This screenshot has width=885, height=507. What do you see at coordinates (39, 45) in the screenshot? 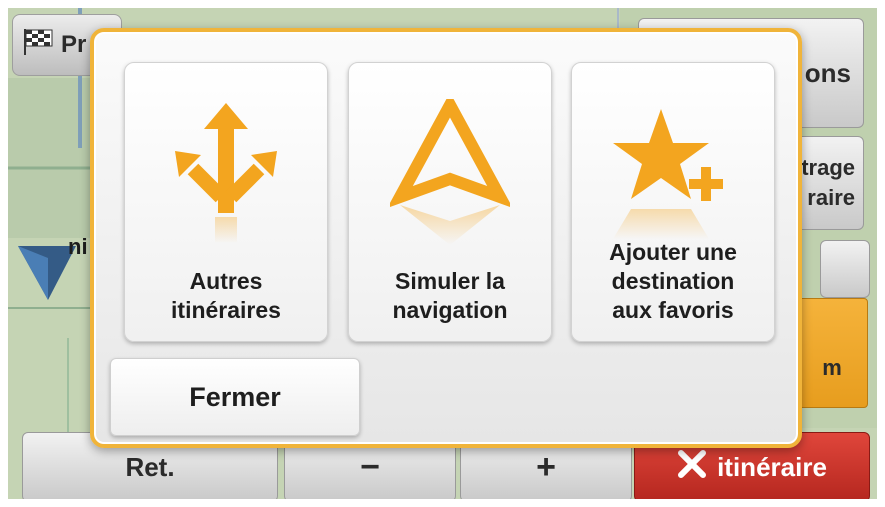
I see `checkered-flag-icon` at bounding box center [39, 45].